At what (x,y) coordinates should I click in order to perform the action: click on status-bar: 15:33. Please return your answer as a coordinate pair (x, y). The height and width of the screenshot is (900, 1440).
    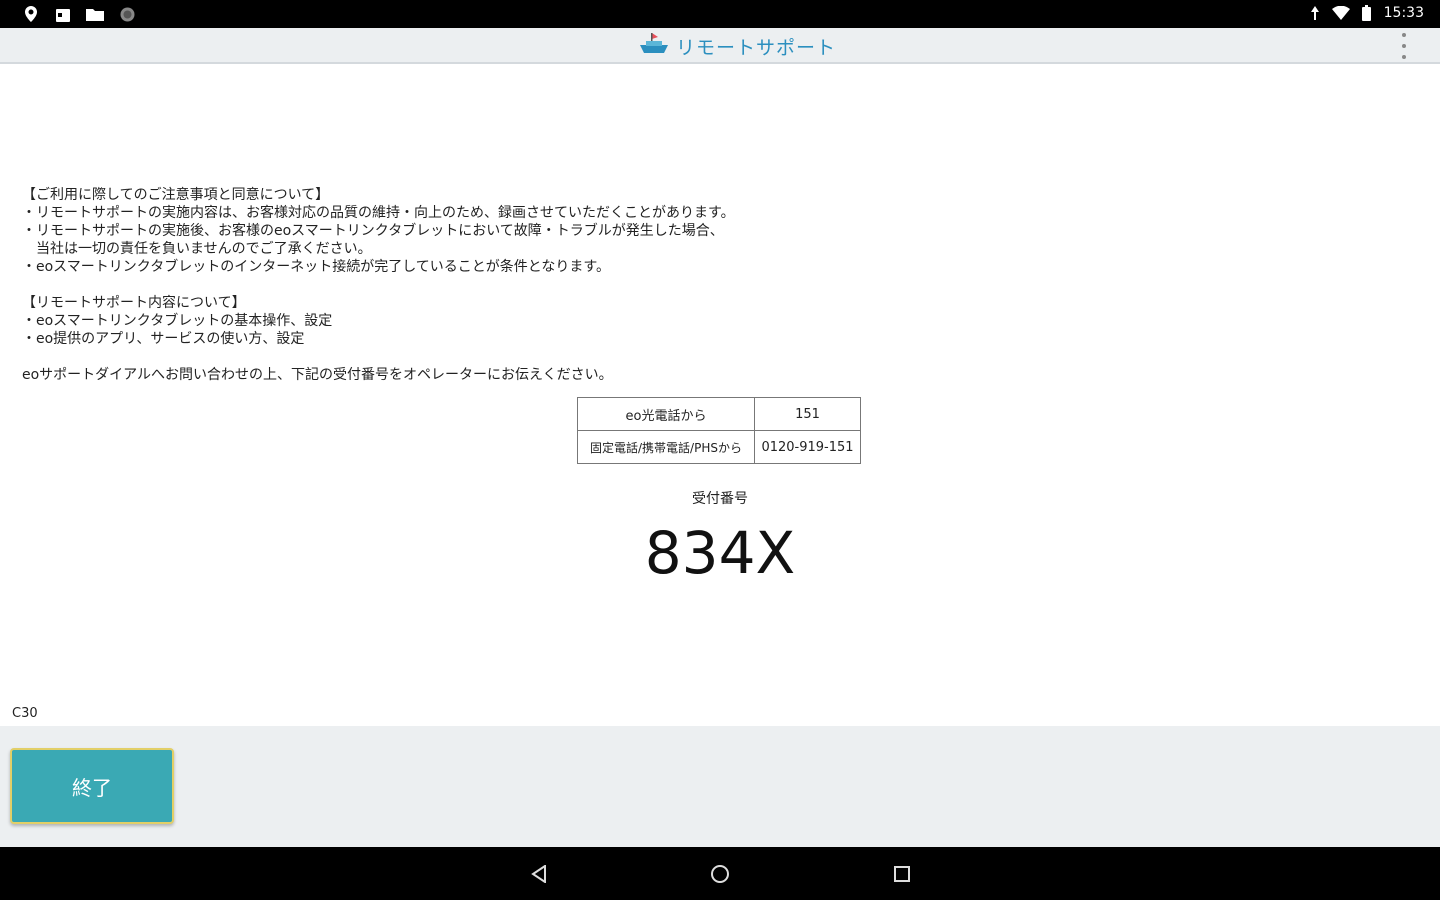
    Looking at the image, I should click on (720, 14).